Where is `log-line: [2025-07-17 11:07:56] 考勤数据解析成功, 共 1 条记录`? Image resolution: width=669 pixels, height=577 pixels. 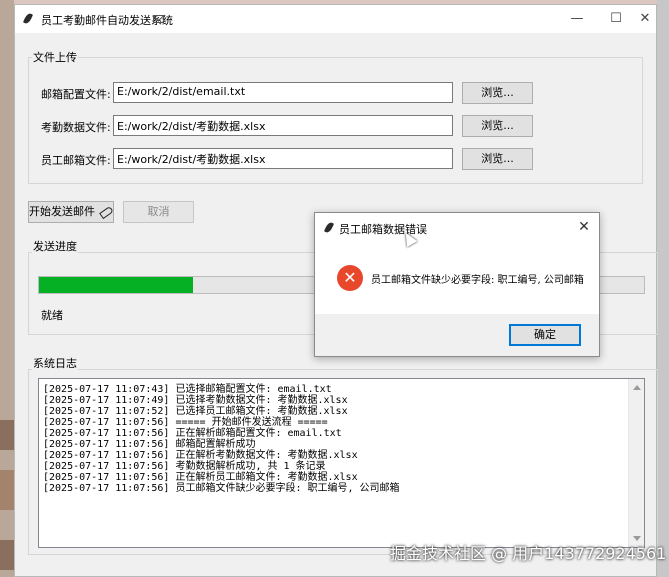 log-line: [2025-07-17 11:07:56] 考勤数据解析成功, 共 1 条记录 is located at coordinates (184, 466).